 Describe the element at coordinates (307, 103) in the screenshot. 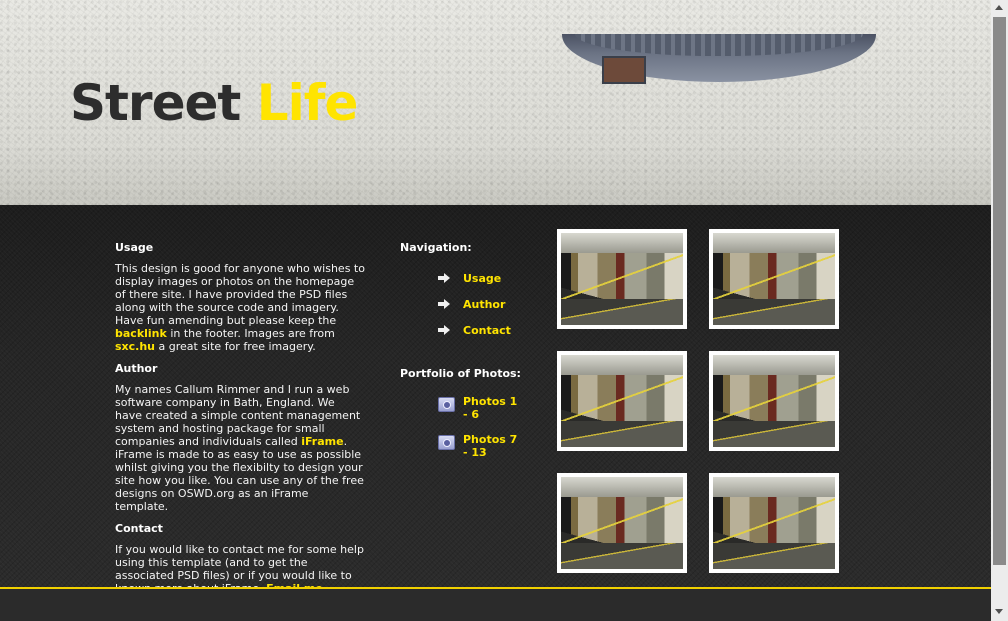

I see `logo-text-accent: Life` at that location.